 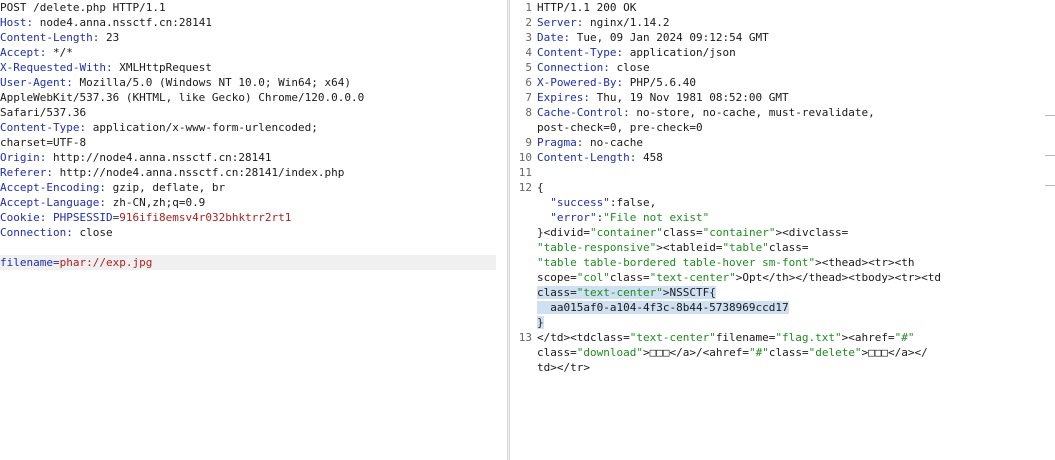 I want to click on header-value: http://node4.anna.nssctf.cn:28141, so click(x=162, y=157).